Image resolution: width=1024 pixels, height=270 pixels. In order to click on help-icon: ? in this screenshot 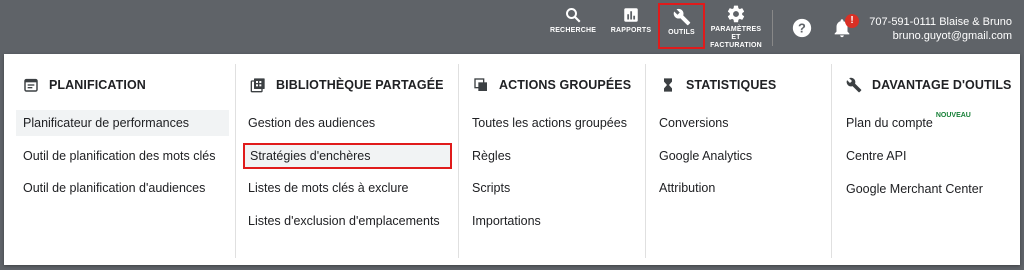, I will do `click(802, 28)`.